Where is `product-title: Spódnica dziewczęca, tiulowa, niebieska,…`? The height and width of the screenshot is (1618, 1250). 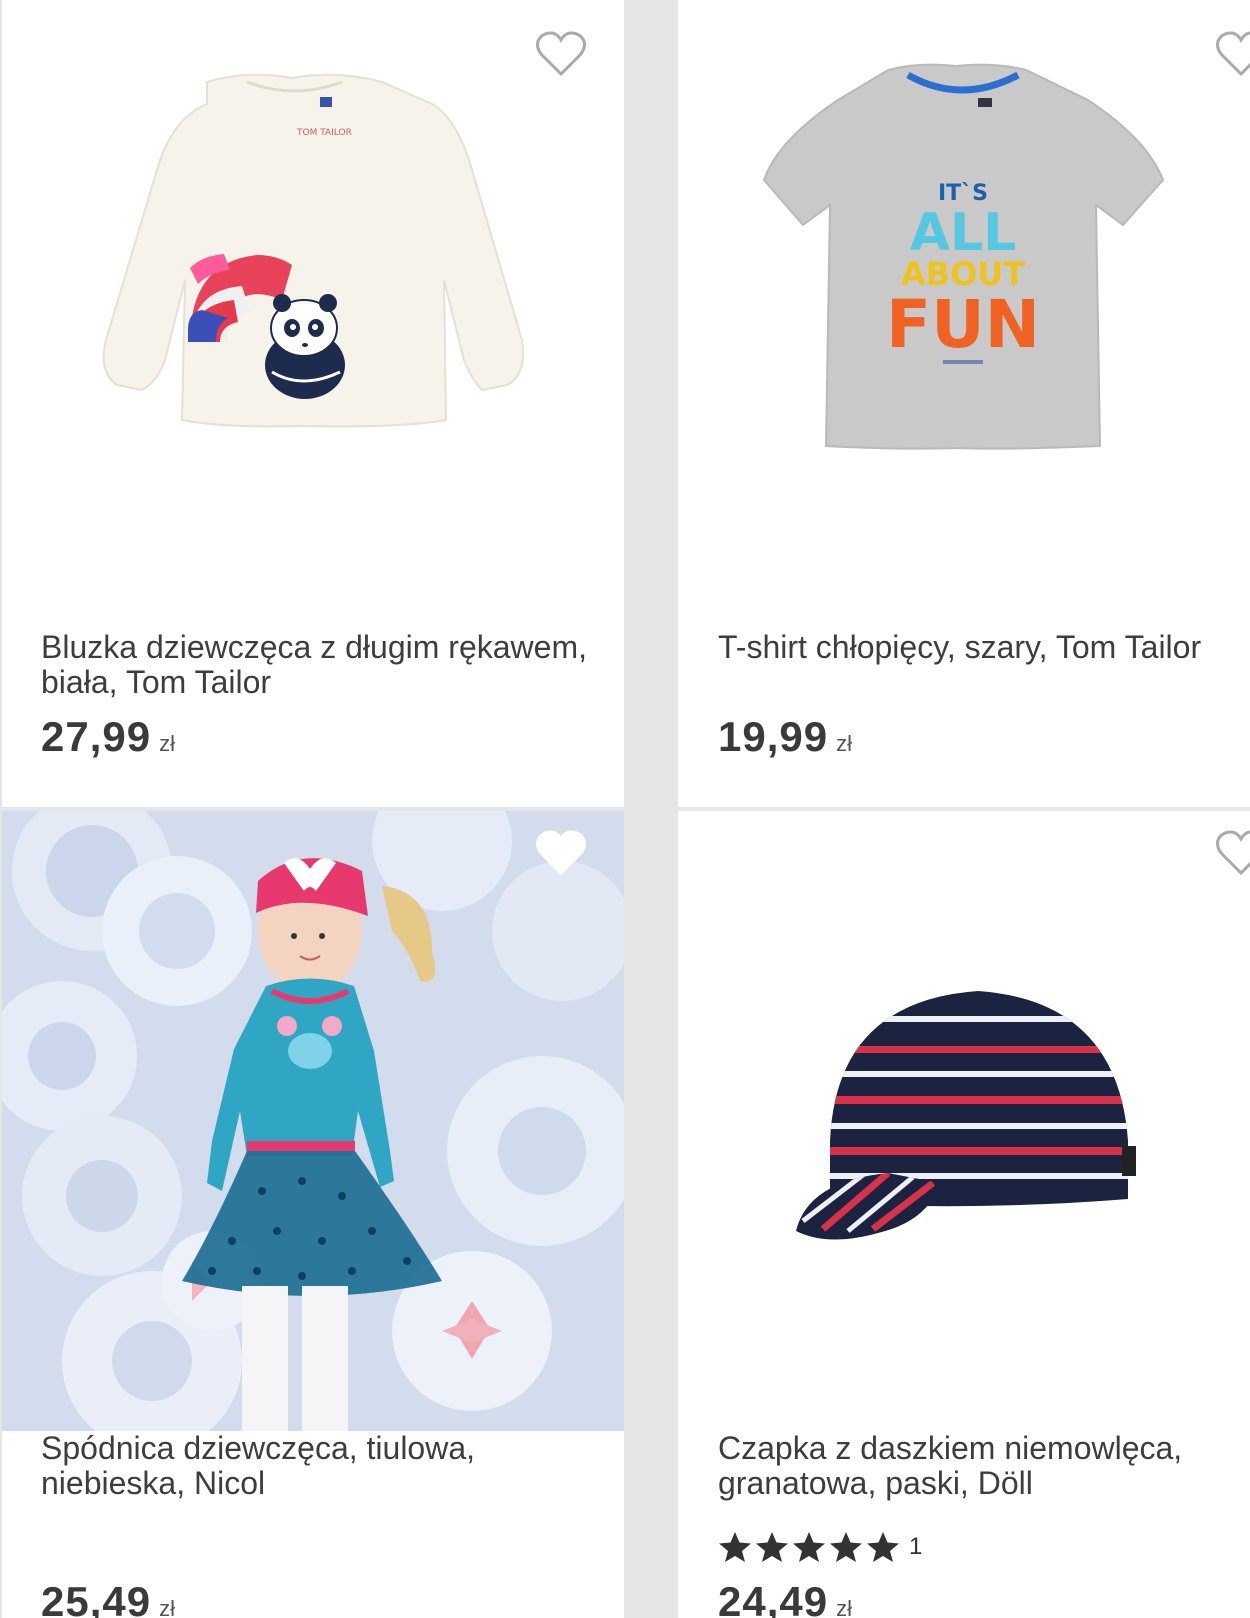
product-title: Spódnica dziewczęca, tiulowa, niebieska,… is located at coordinates (322, 1466).